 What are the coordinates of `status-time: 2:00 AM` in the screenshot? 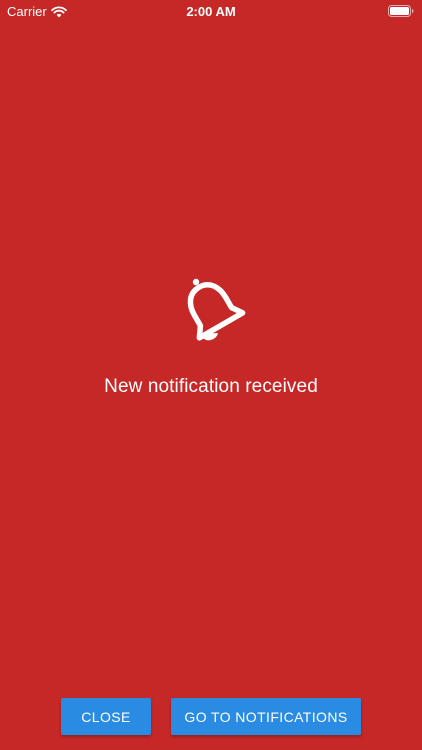 It's located at (211, 11).